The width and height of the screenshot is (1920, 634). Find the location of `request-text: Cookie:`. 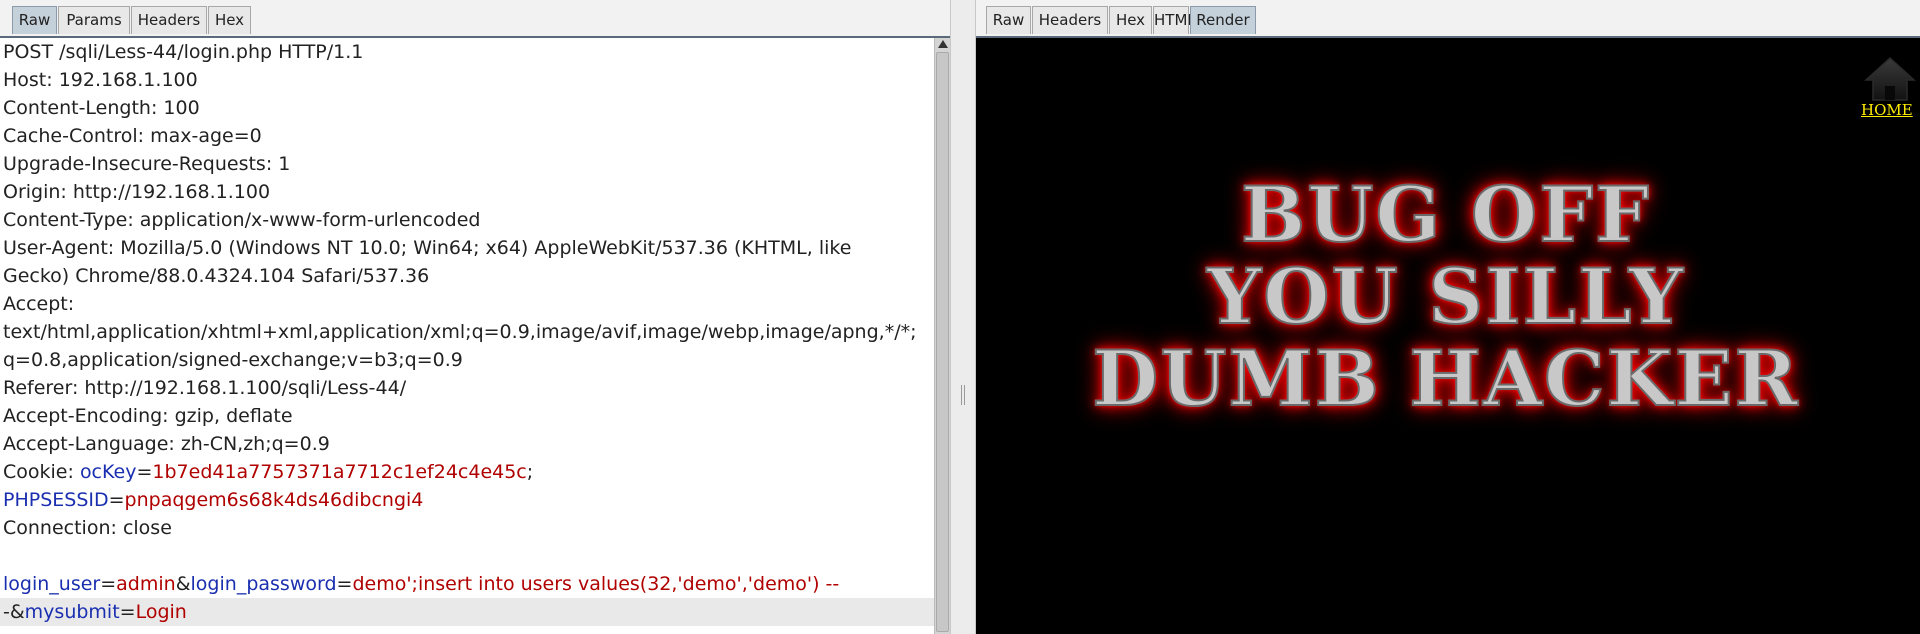

request-text: Cookie: is located at coordinates (41, 472).